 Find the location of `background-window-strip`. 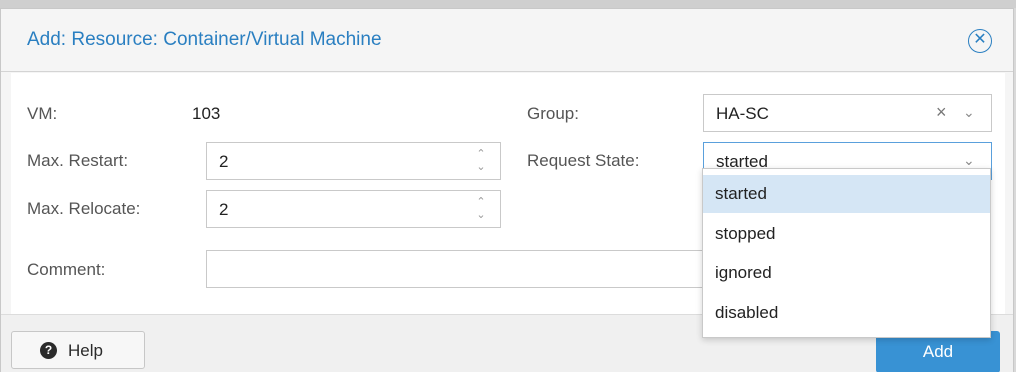

background-window-strip is located at coordinates (508, 4).